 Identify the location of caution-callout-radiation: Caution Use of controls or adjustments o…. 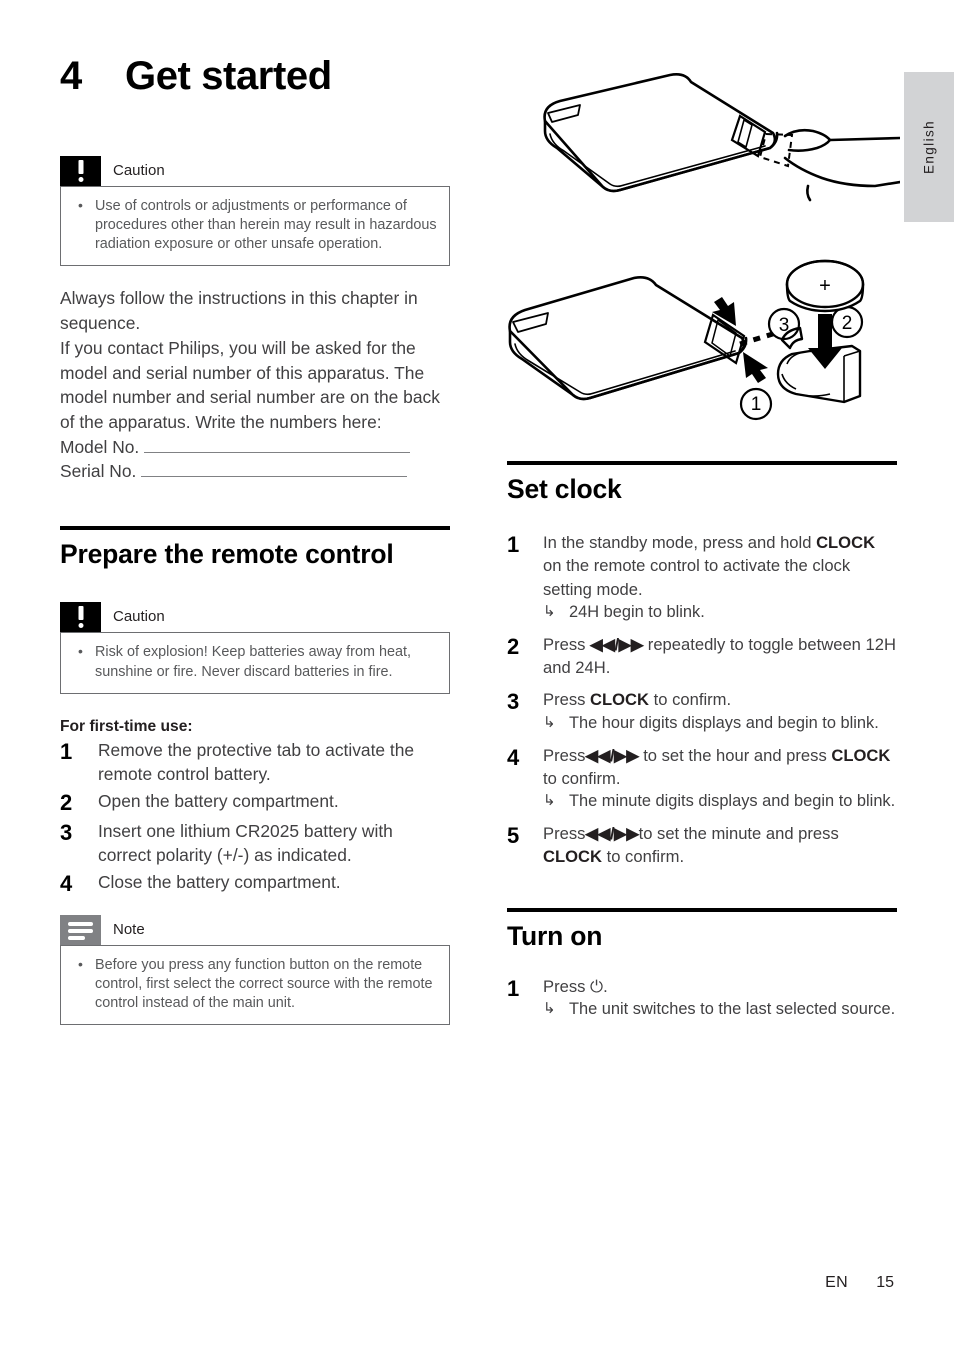
(255, 211).